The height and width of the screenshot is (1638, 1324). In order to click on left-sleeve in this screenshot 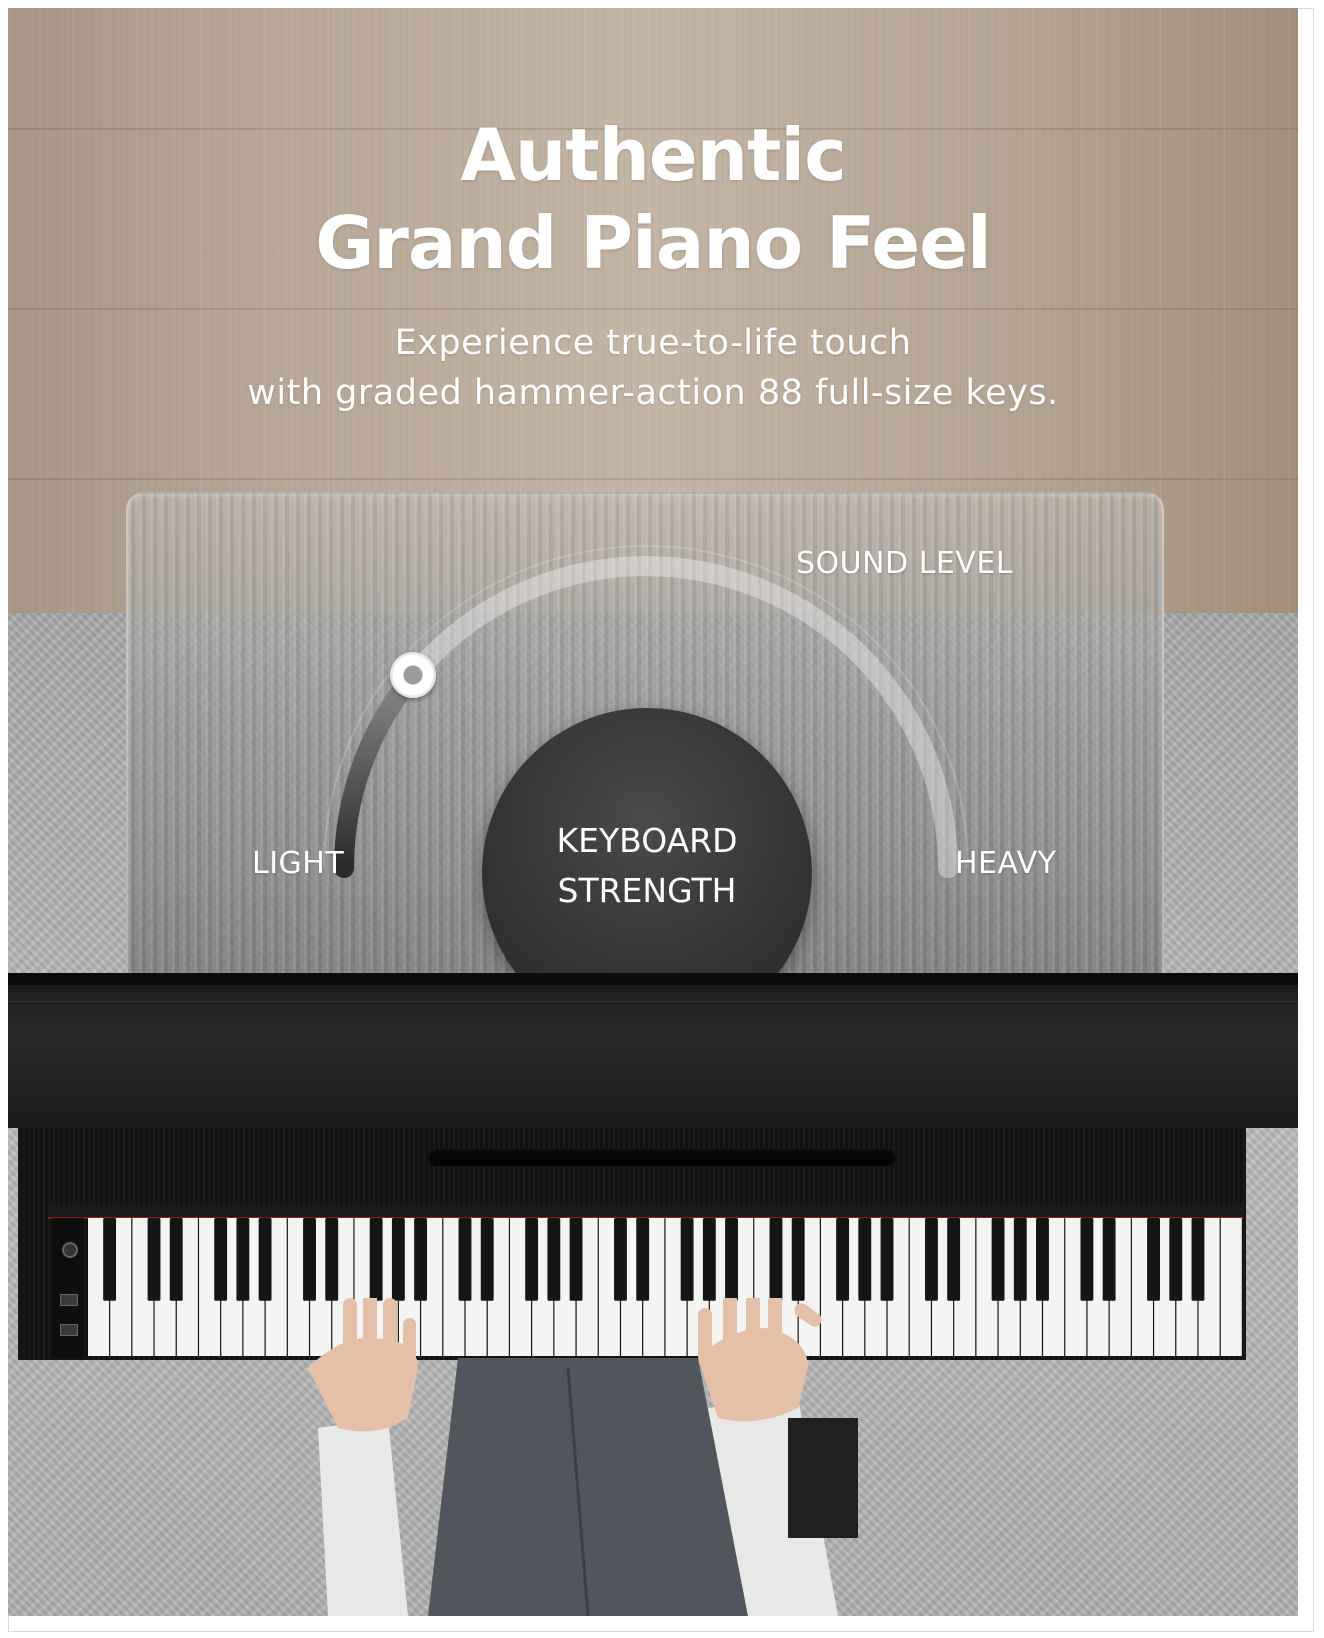, I will do `click(363, 1517)`.